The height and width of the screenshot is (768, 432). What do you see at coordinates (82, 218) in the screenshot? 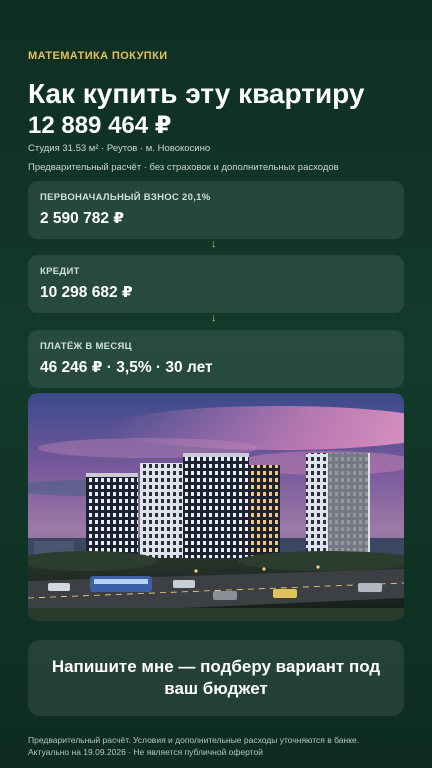
I see `down-payment-value: 2 590 782 ₽` at bounding box center [82, 218].